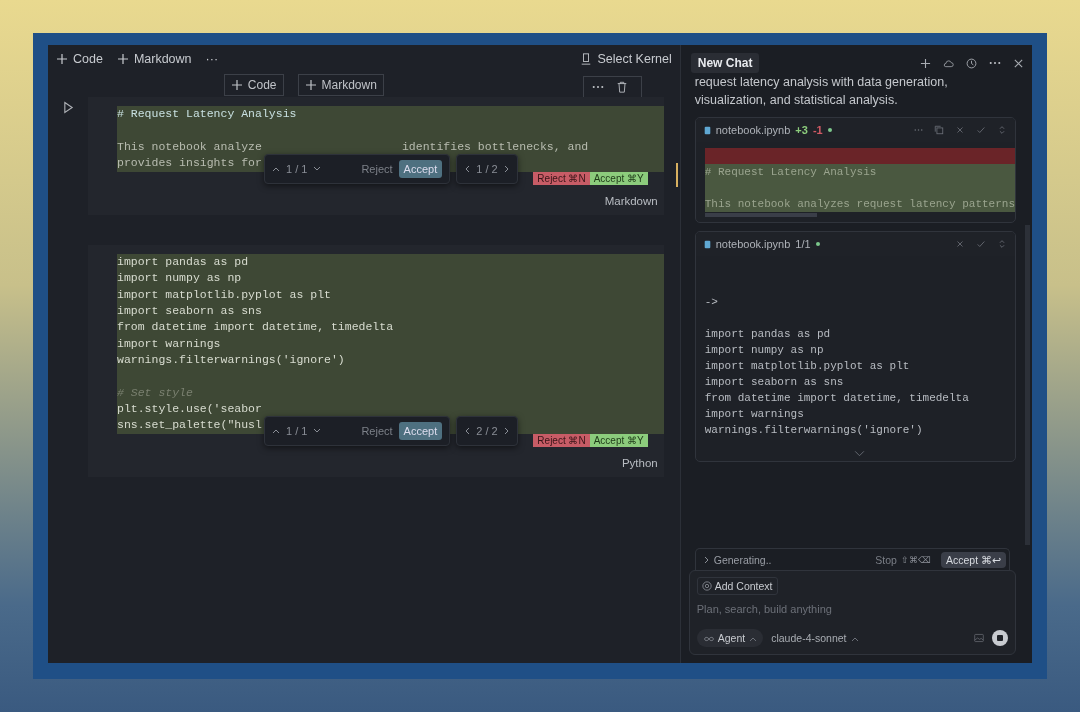 The width and height of the screenshot is (1080, 712). Describe the element at coordinates (189, 162) in the screenshot. I see `code-line: provides insights for` at that location.